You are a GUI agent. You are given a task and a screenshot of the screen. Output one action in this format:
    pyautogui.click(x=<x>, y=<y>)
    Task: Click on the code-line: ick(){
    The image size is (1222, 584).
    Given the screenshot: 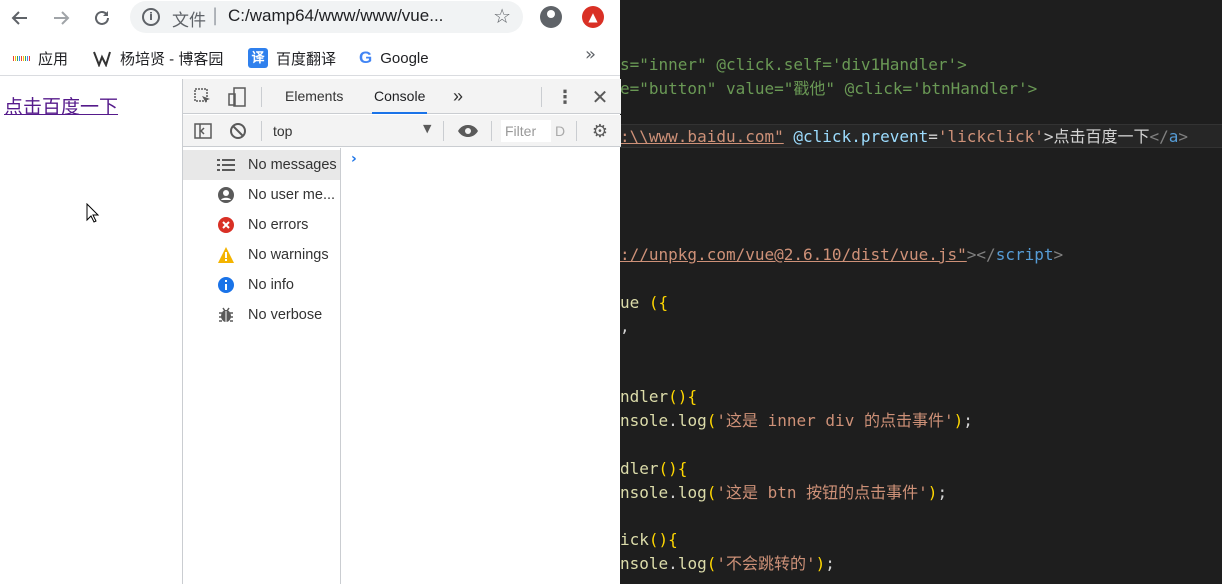 What is the action you would take?
    pyautogui.click(x=649, y=539)
    